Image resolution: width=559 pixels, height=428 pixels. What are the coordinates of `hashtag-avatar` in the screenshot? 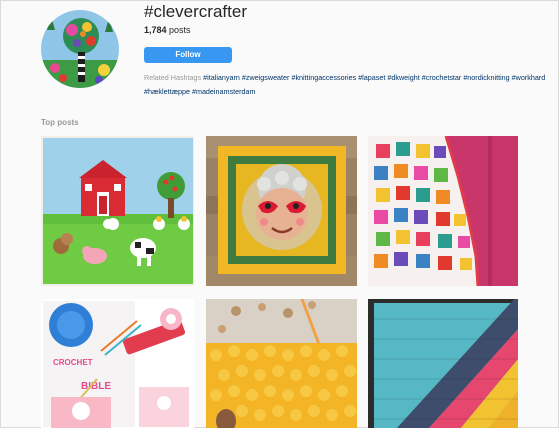 It's located at (80, 49).